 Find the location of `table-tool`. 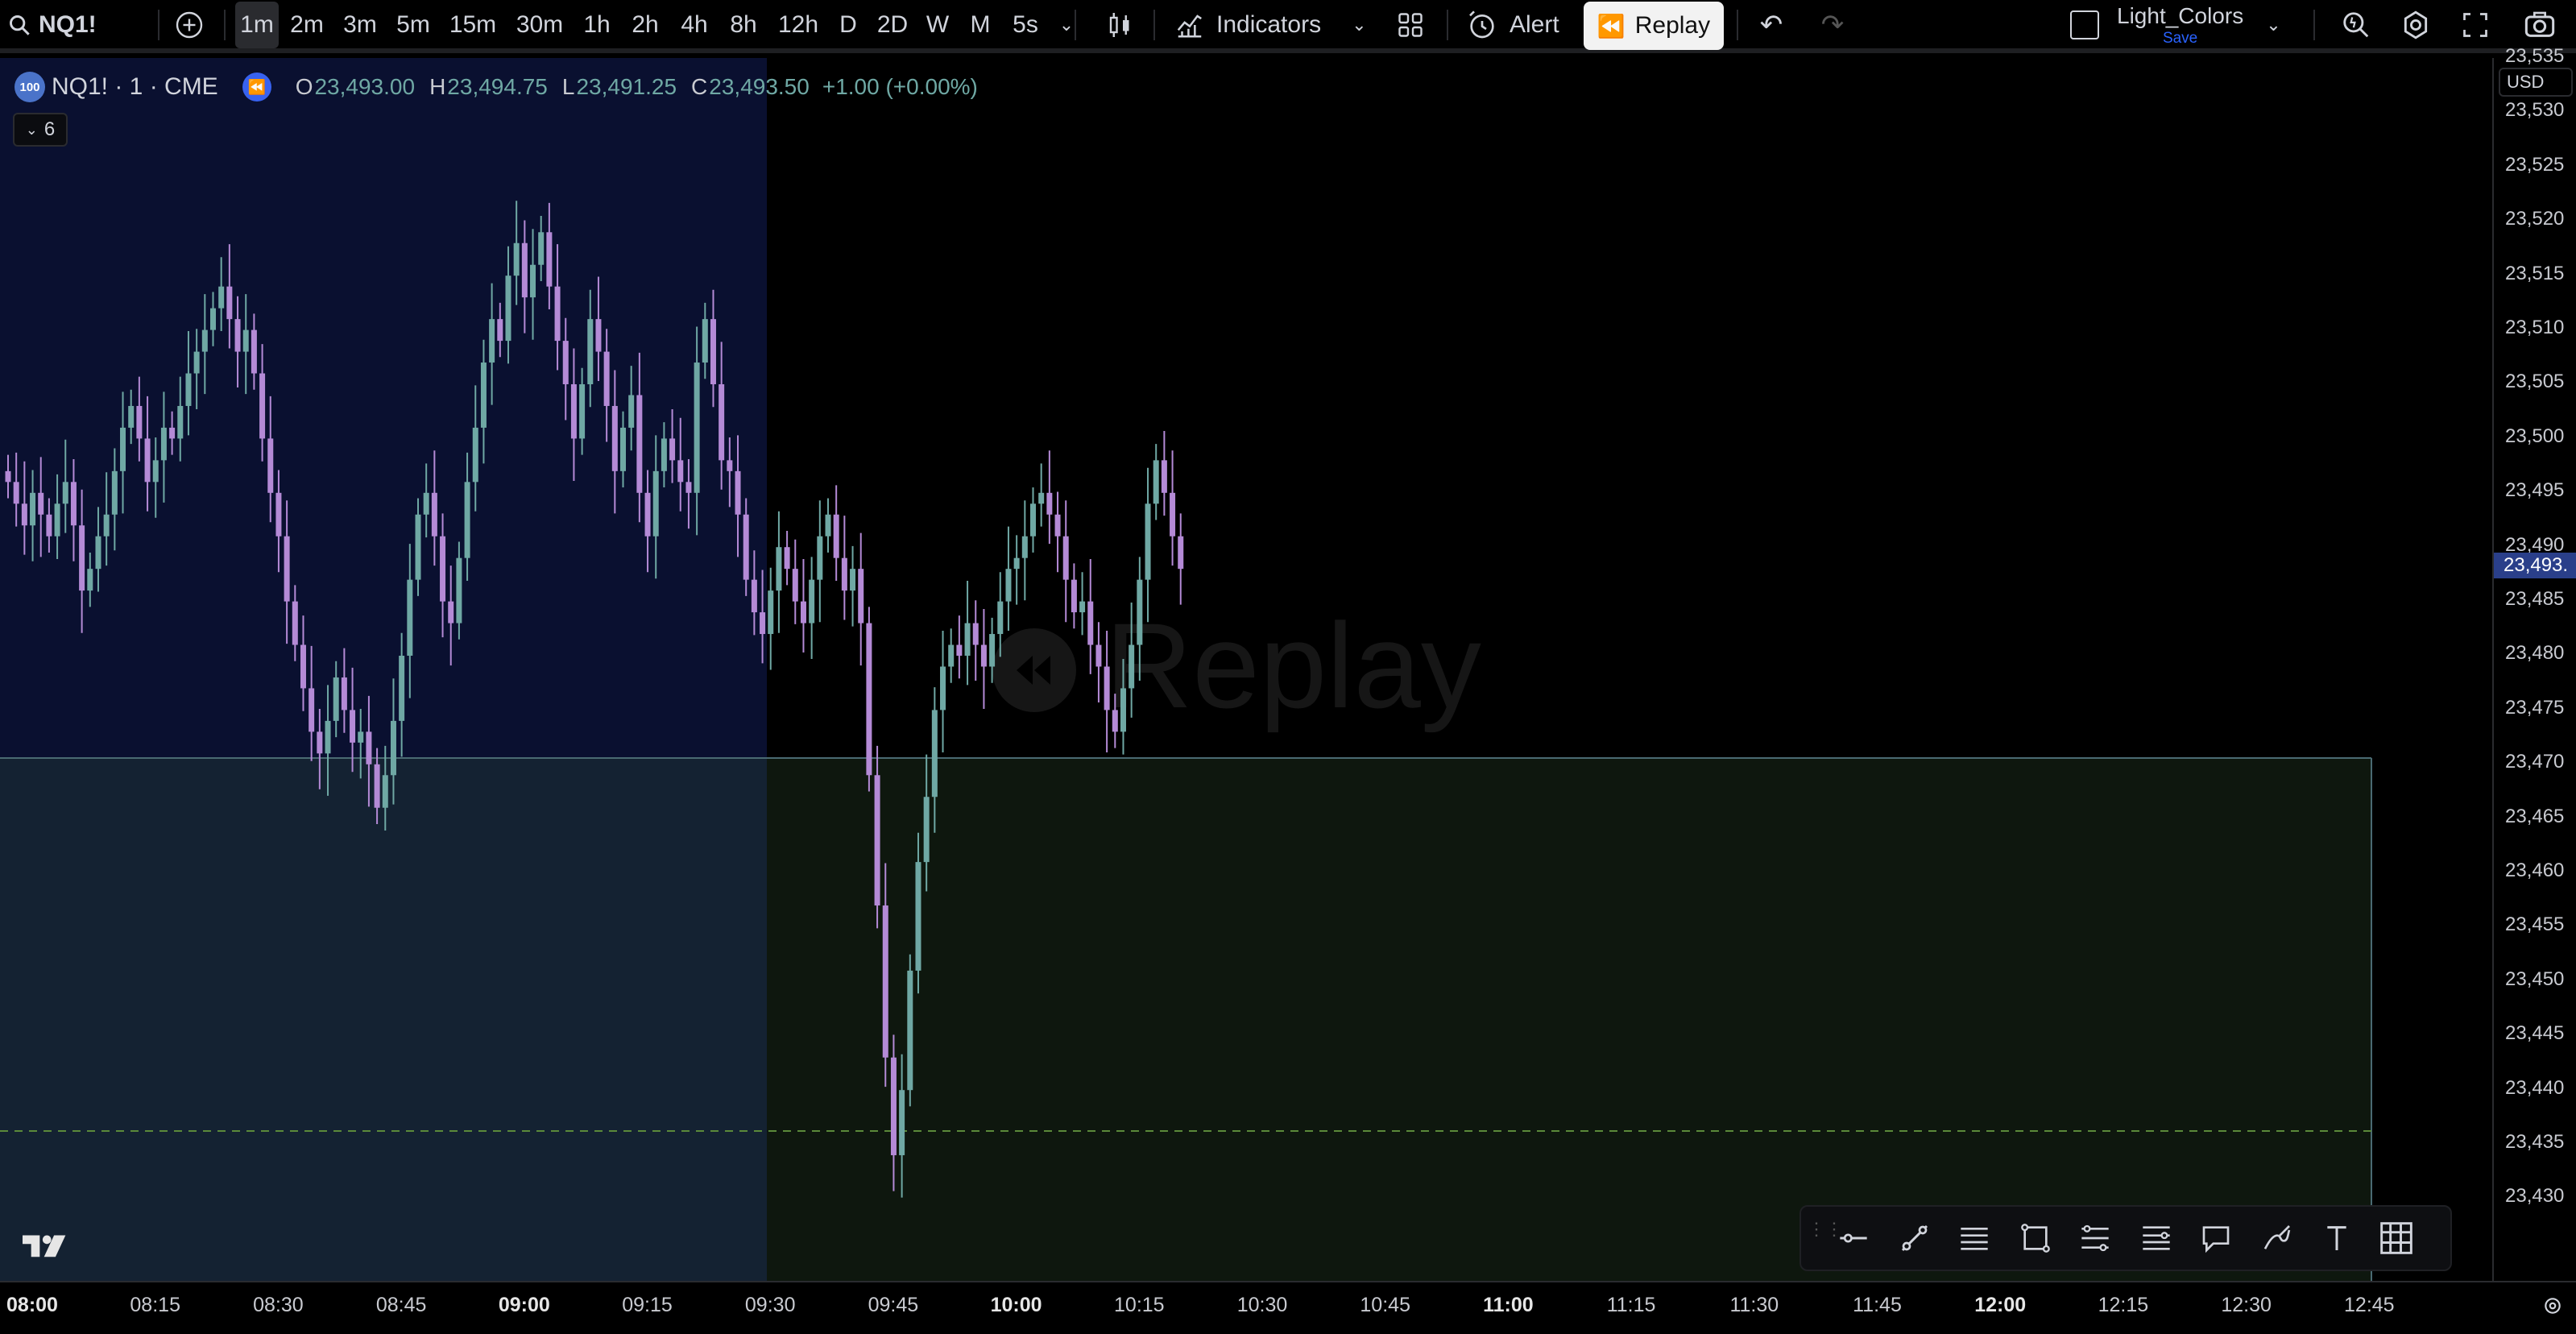

table-tool is located at coordinates (2396, 1238).